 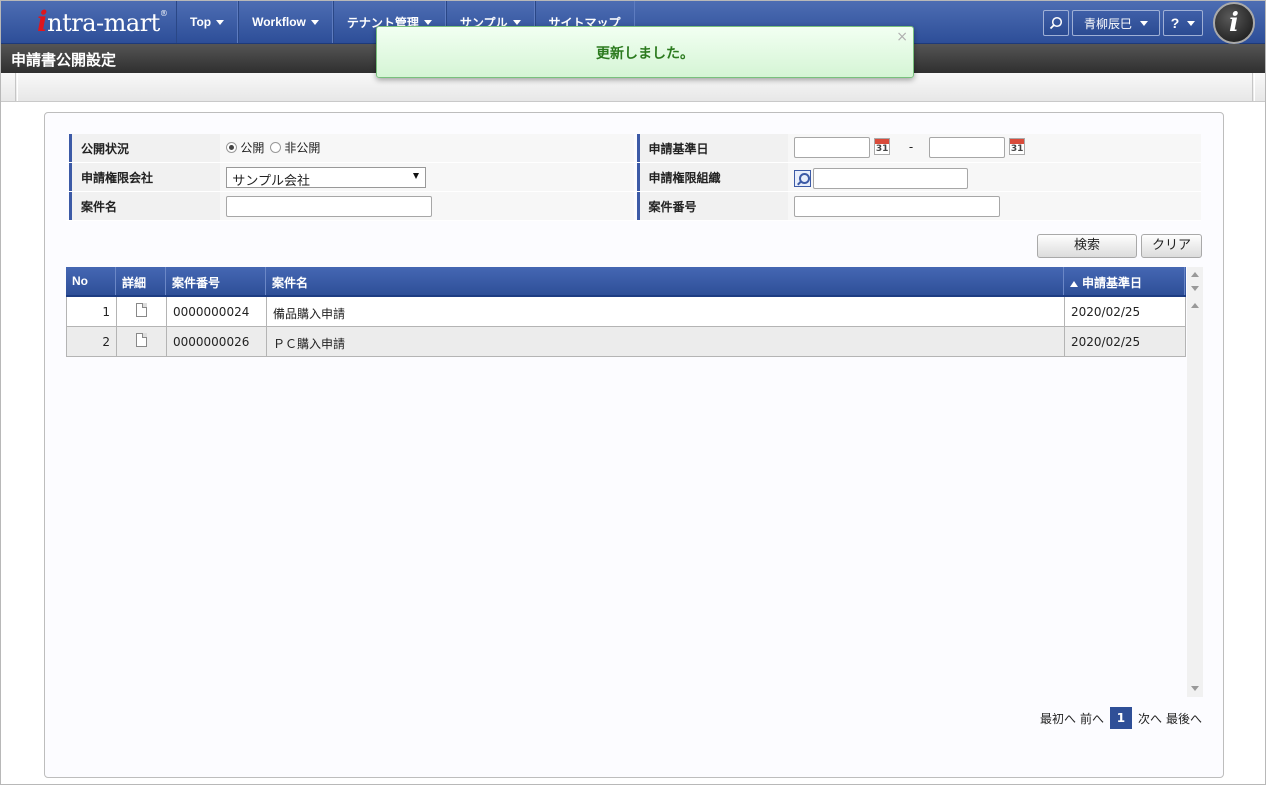 What do you see at coordinates (279, 22) in the screenshot?
I see `nav-workflow-label: Workflow` at bounding box center [279, 22].